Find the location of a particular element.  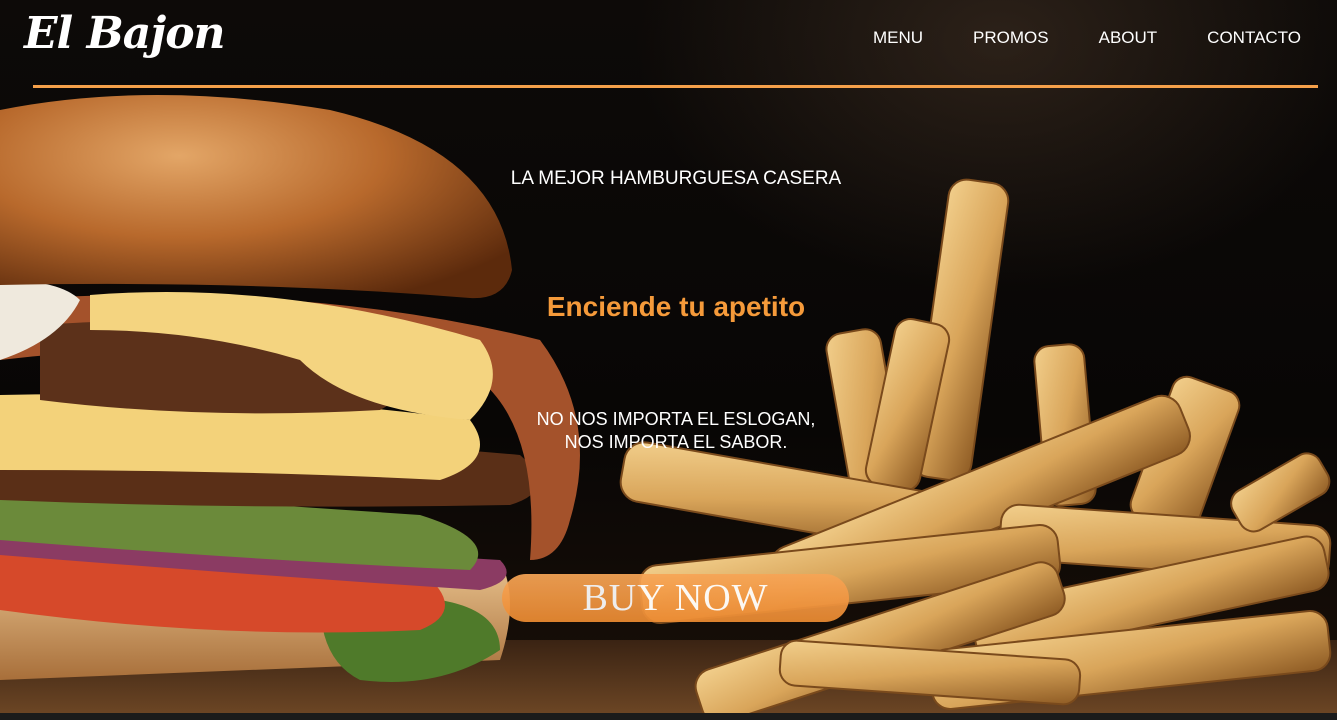

nav-item-about: ABOUT is located at coordinates (1128, 38).